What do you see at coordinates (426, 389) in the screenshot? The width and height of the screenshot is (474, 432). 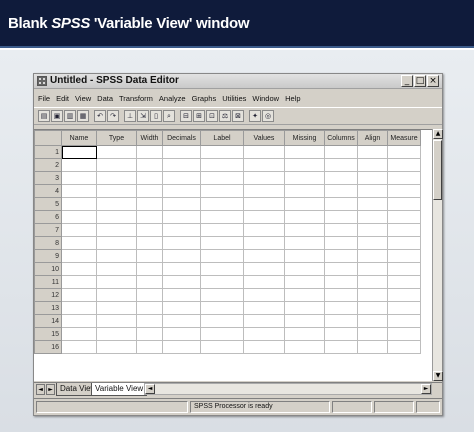 I see `scroll-right-arrow-icon: ►` at bounding box center [426, 389].